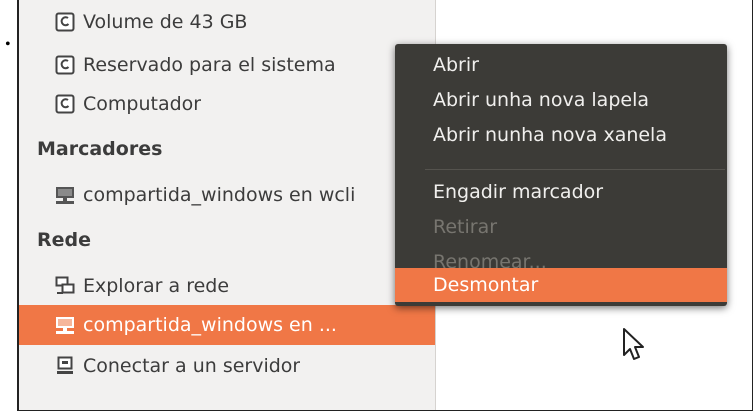 This screenshot has height=412, width=754. I want to click on server-icon, so click(65, 365).